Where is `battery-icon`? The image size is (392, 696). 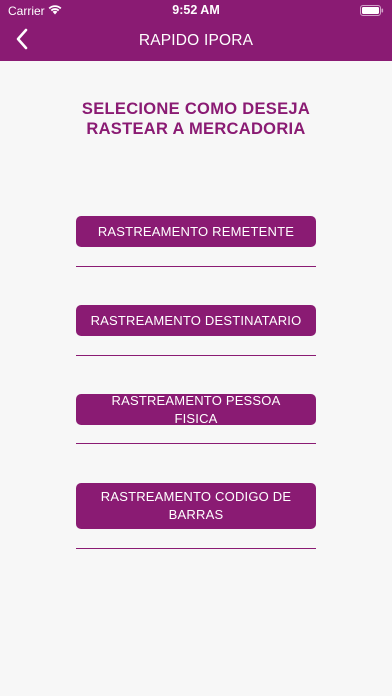
battery-icon is located at coordinates (372, 10).